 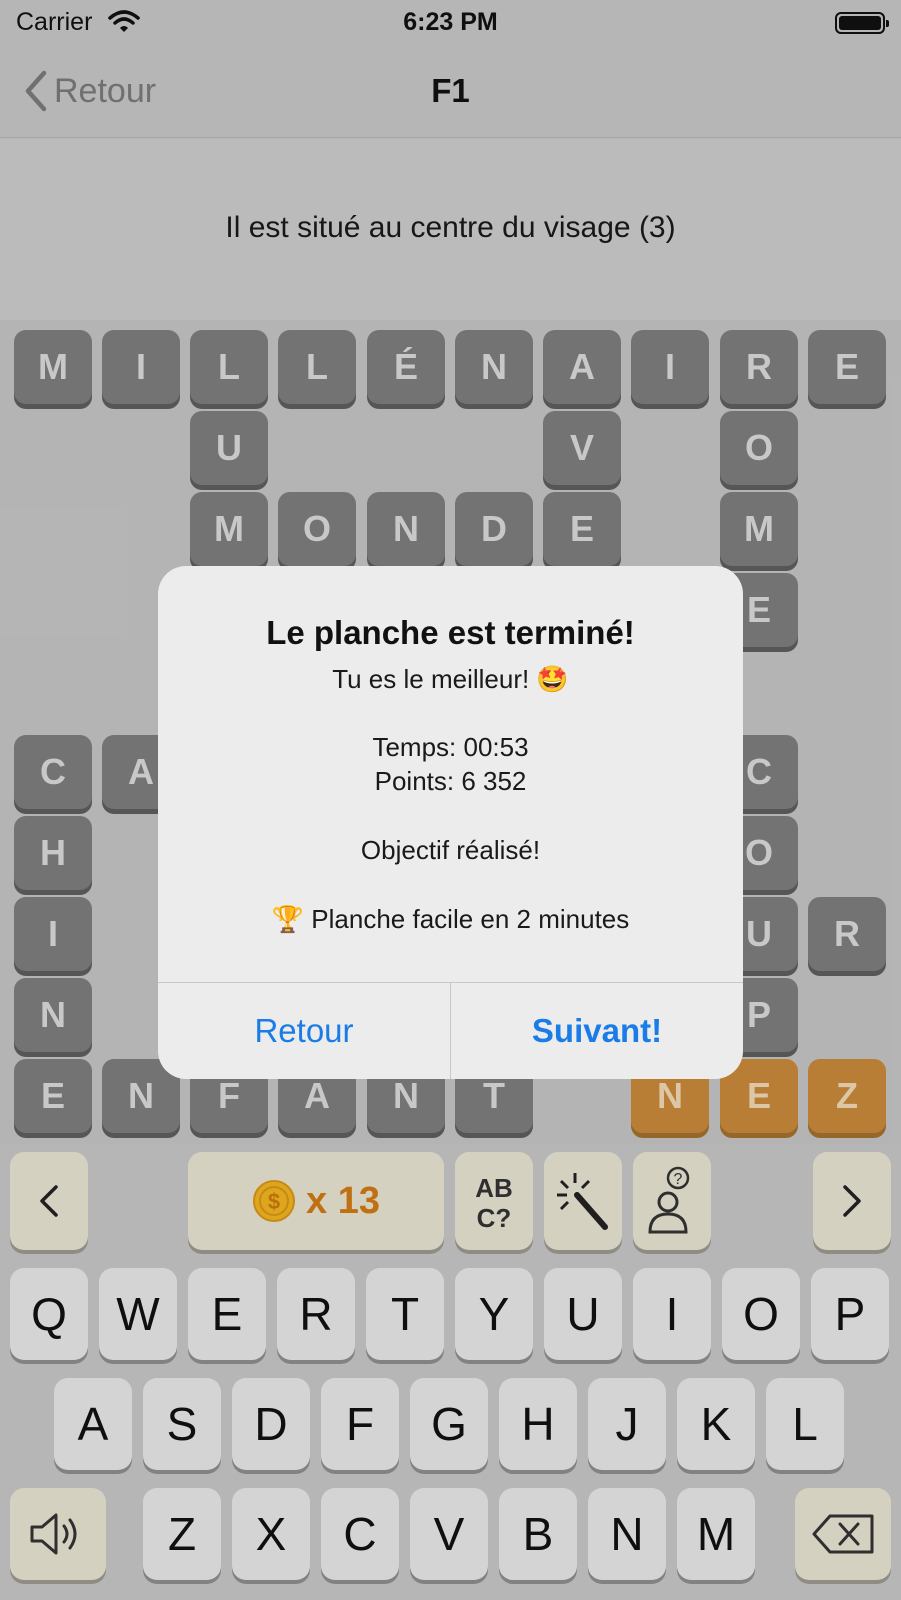 What do you see at coordinates (450, 747) in the screenshot?
I see `time-result: Temps: 00:53` at bounding box center [450, 747].